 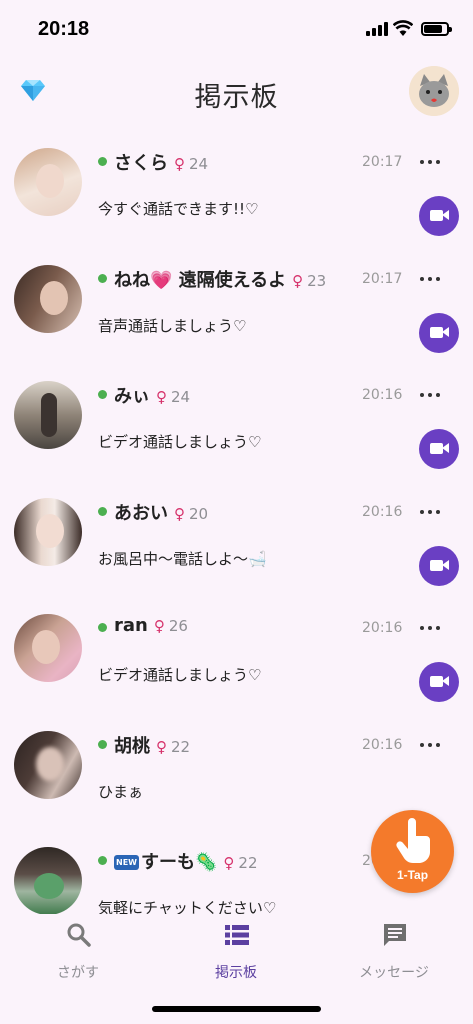 What do you see at coordinates (172, 325) in the screenshot?
I see `post-message: 音声通話しましょう♡` at bounding box center [172, 325].